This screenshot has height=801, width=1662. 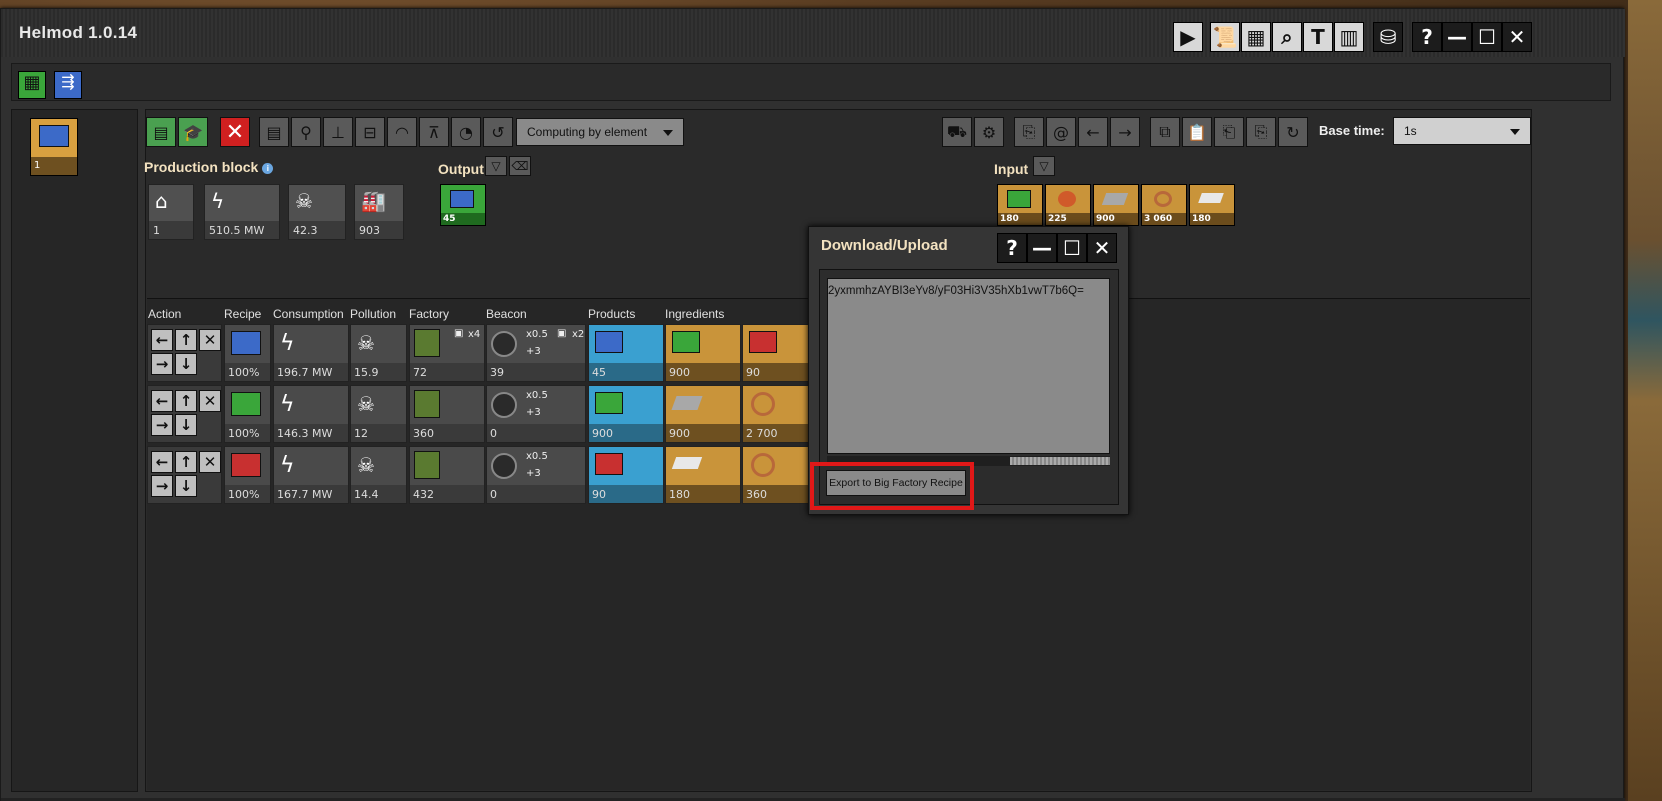 What do you see at coordinates (536, 353) in the screenshot?
I see `beacon-cell: x0.5 +3 ▣ x2 39` at bounding box center [536, 353].